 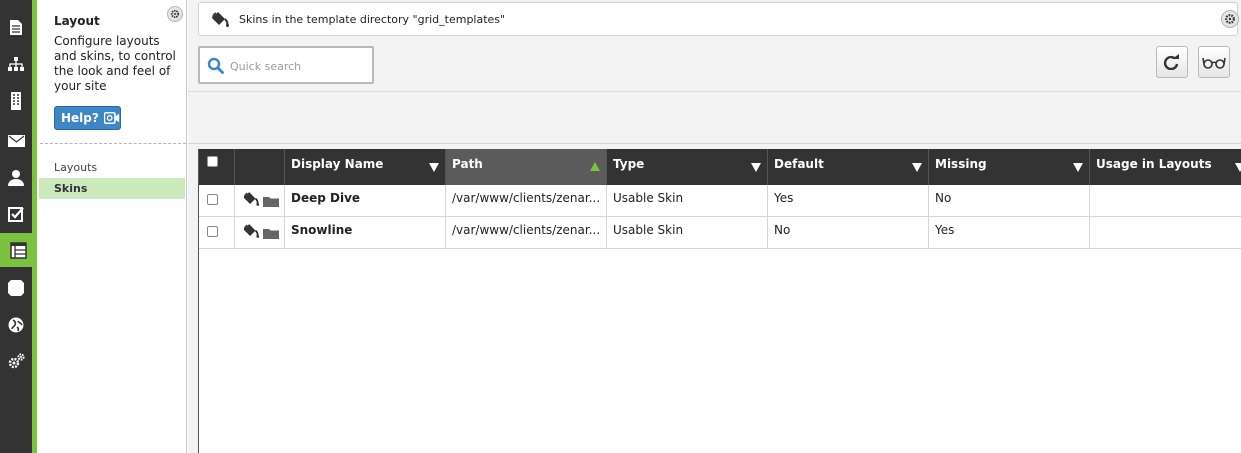 I want to click on rail-pages, so click(x=16, y=27).